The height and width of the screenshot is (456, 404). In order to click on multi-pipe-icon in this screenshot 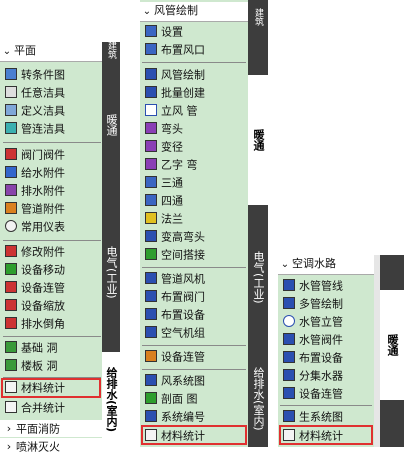, I will do `click(289, 303)`.